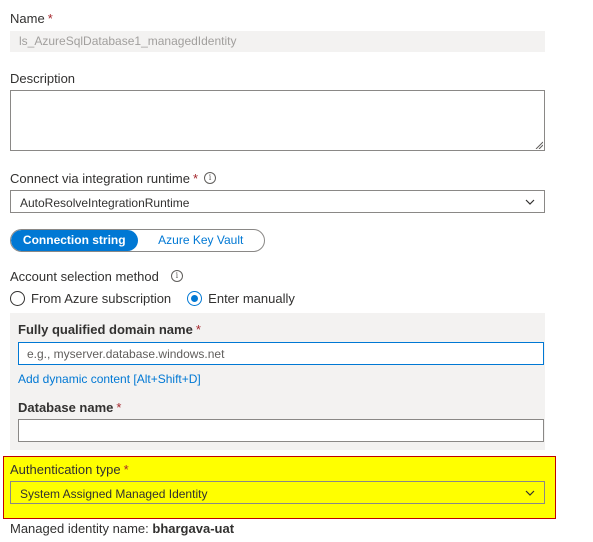 This screenshot has height=542, width=593. Describe the element at coordinates (69, 469) in the screenshot. I see `authentication-type-label: Authentication type *` at that location.